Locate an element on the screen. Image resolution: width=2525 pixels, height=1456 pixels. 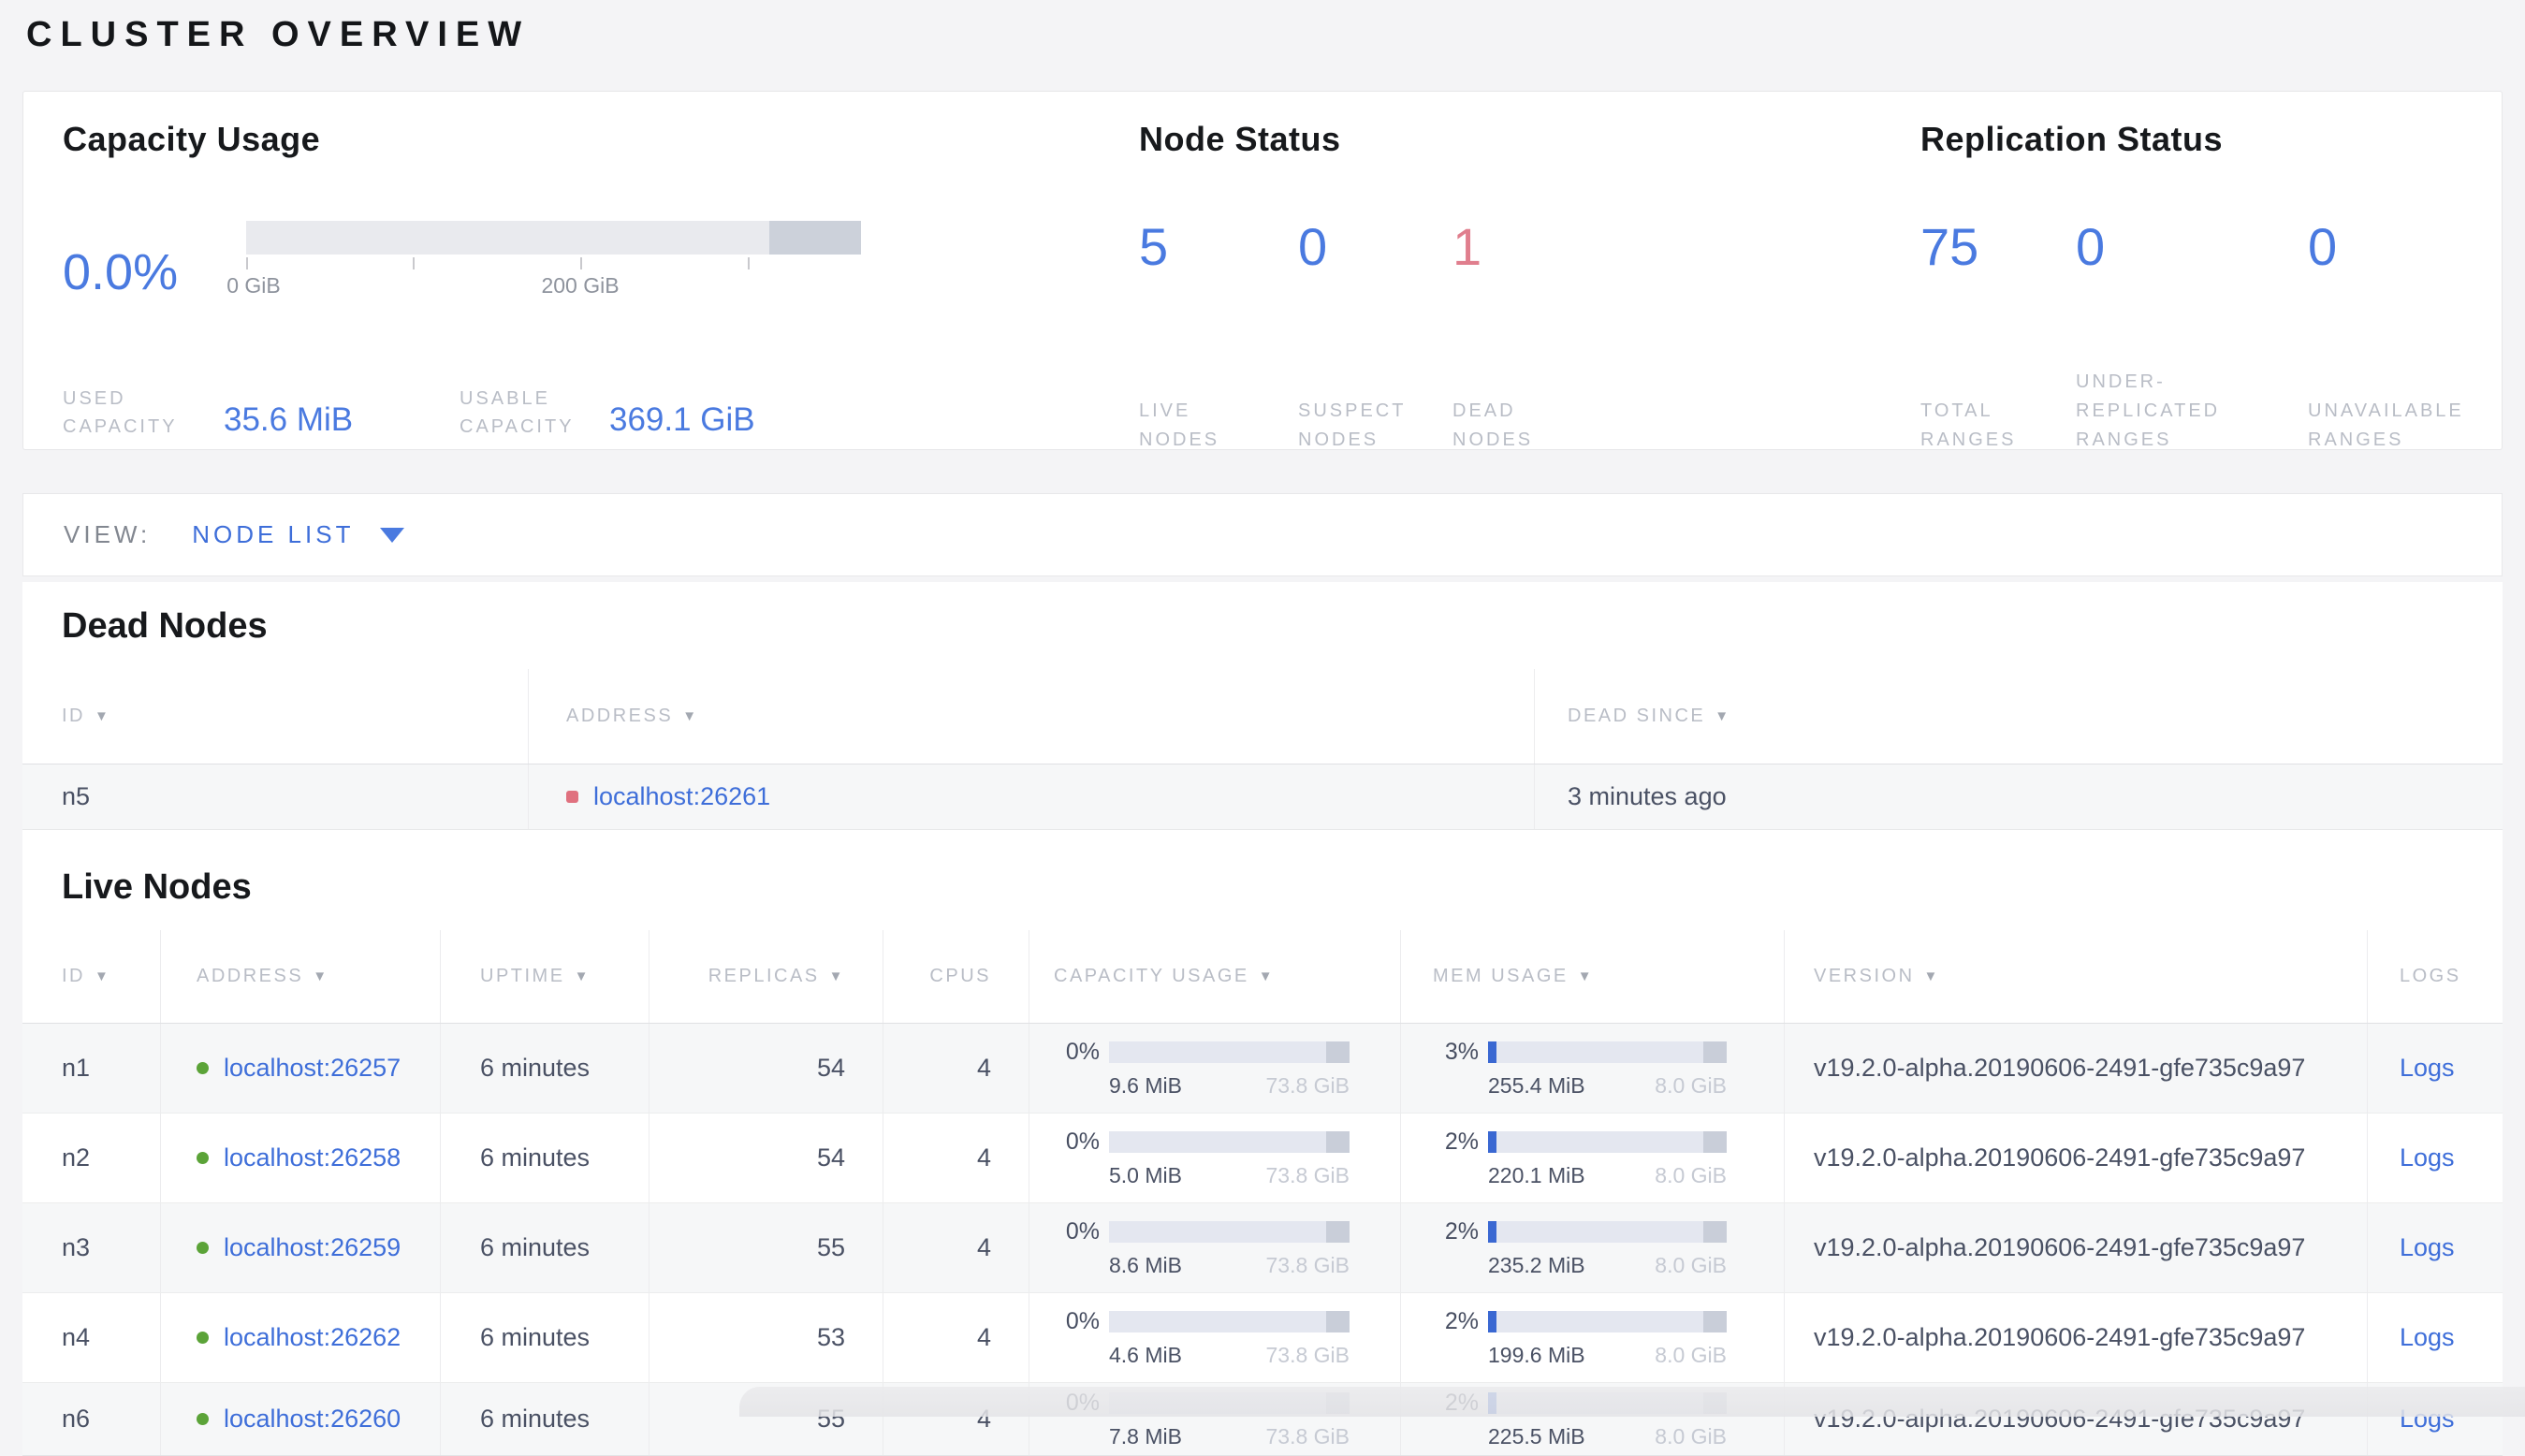
col-id-label: ID is located at coordinates (73, 976).